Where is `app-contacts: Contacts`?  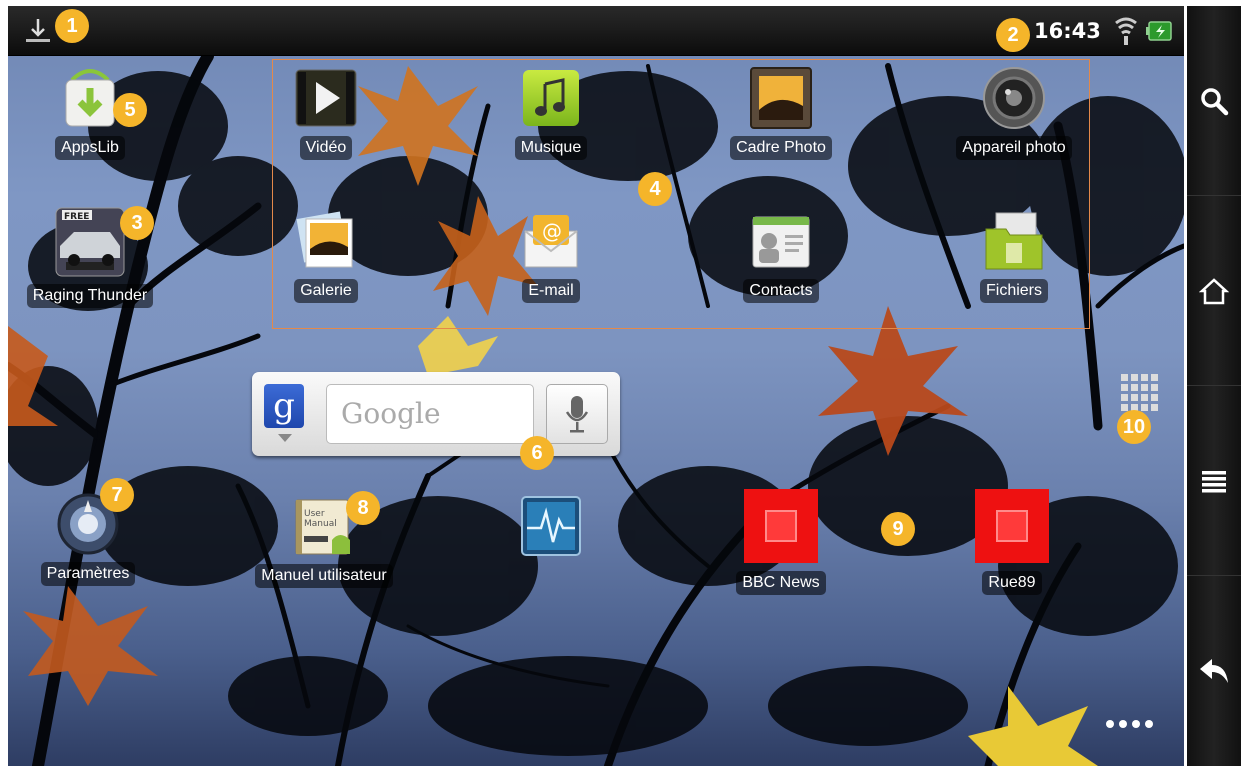
app-contacts: Contacts is located at coordinates (781, 258).